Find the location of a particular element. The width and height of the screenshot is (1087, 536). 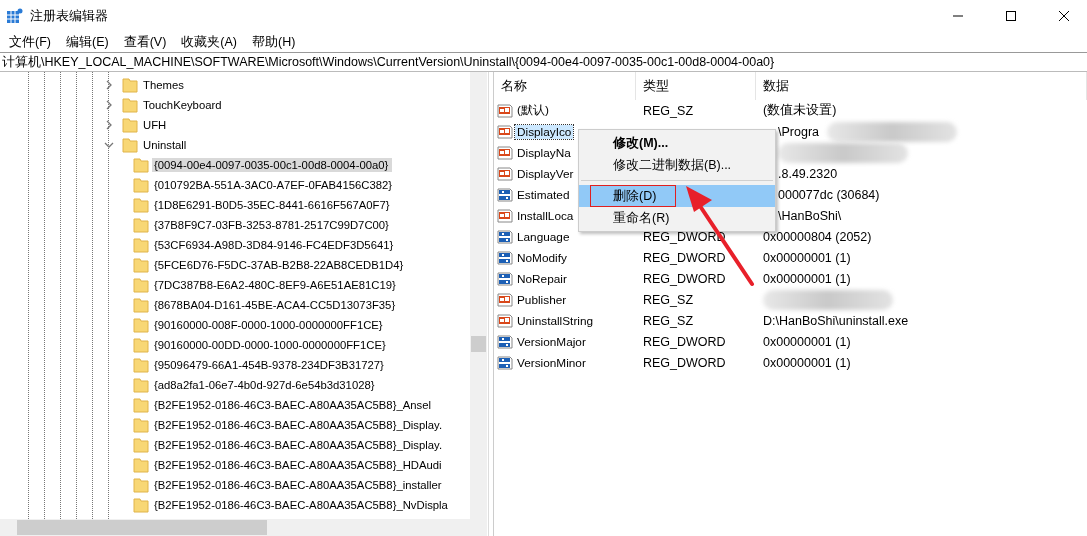

menu-item: 帮助(H) is located at coordinates (274, 42).